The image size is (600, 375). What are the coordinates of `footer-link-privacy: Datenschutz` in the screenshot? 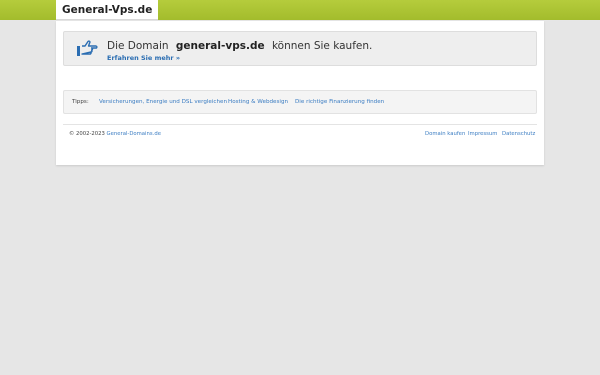 It's located at (518, 134).